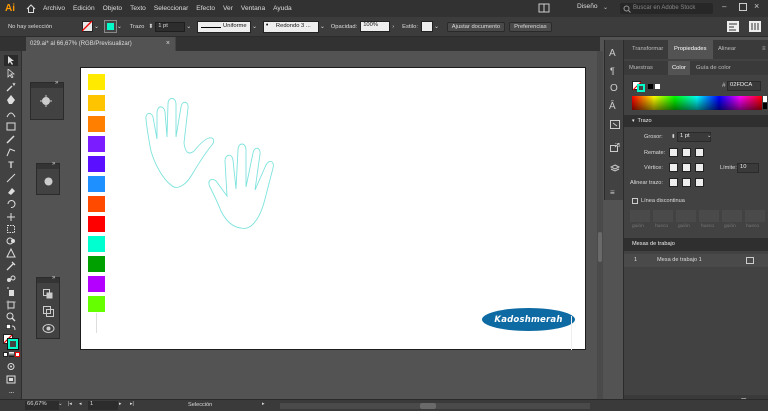 The image size is (768, 411). Describe the element at coordinates (724, 6) in the screenshot. I see `minimize-icon: –` at that location.